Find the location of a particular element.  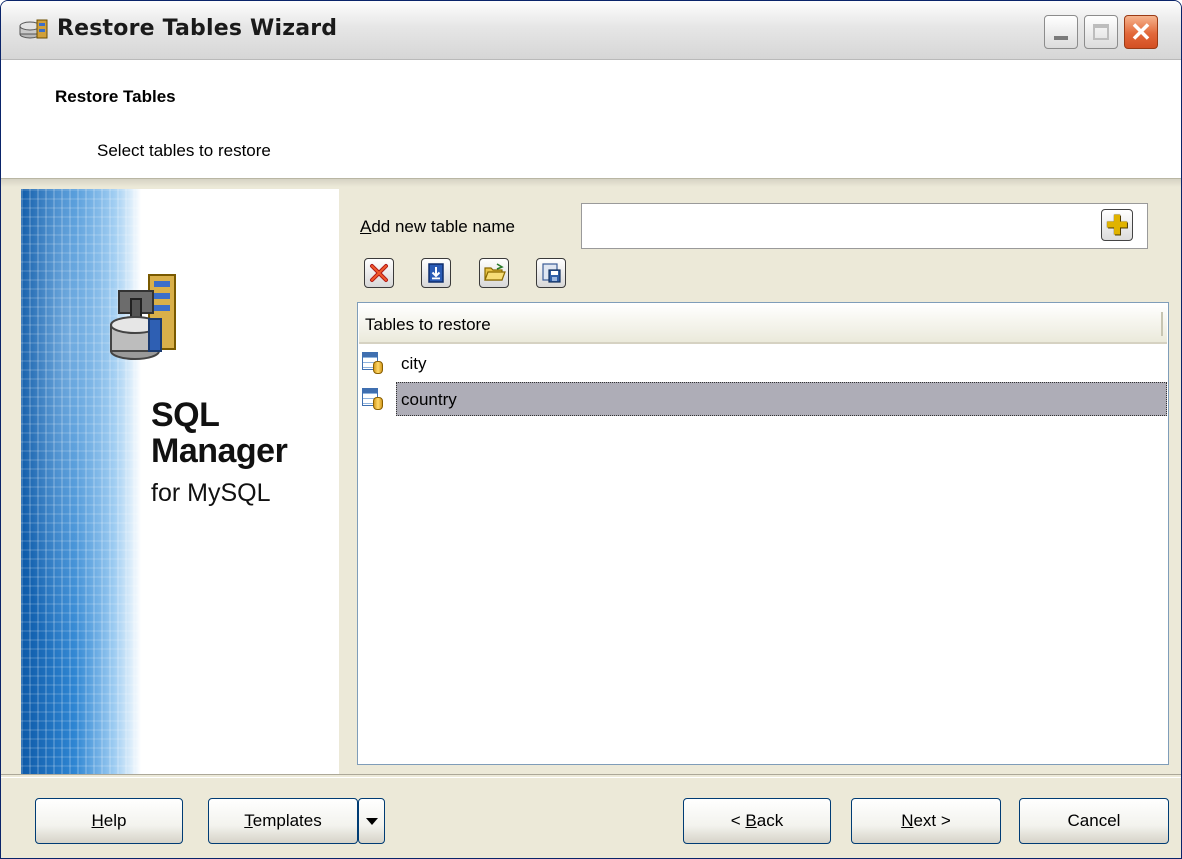

minimize-button is located at coordinates (1061, 32).